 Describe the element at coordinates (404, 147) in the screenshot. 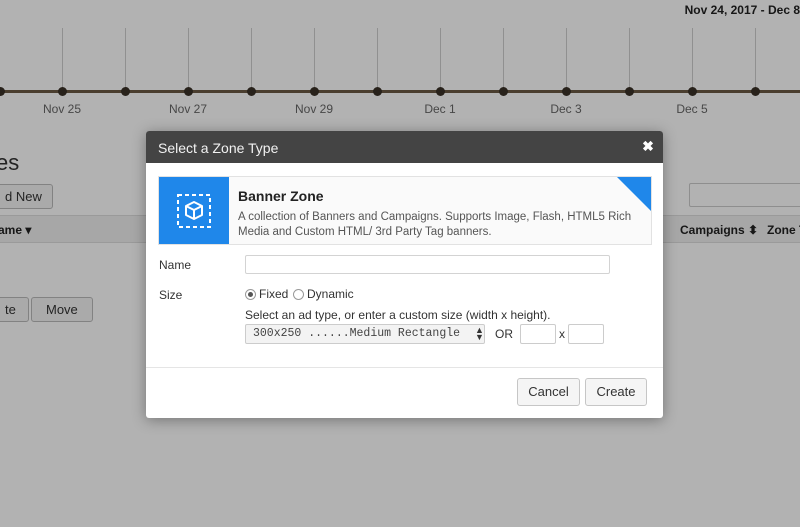

I see `dialog-header: Select a Zone Type ✖` at that location.